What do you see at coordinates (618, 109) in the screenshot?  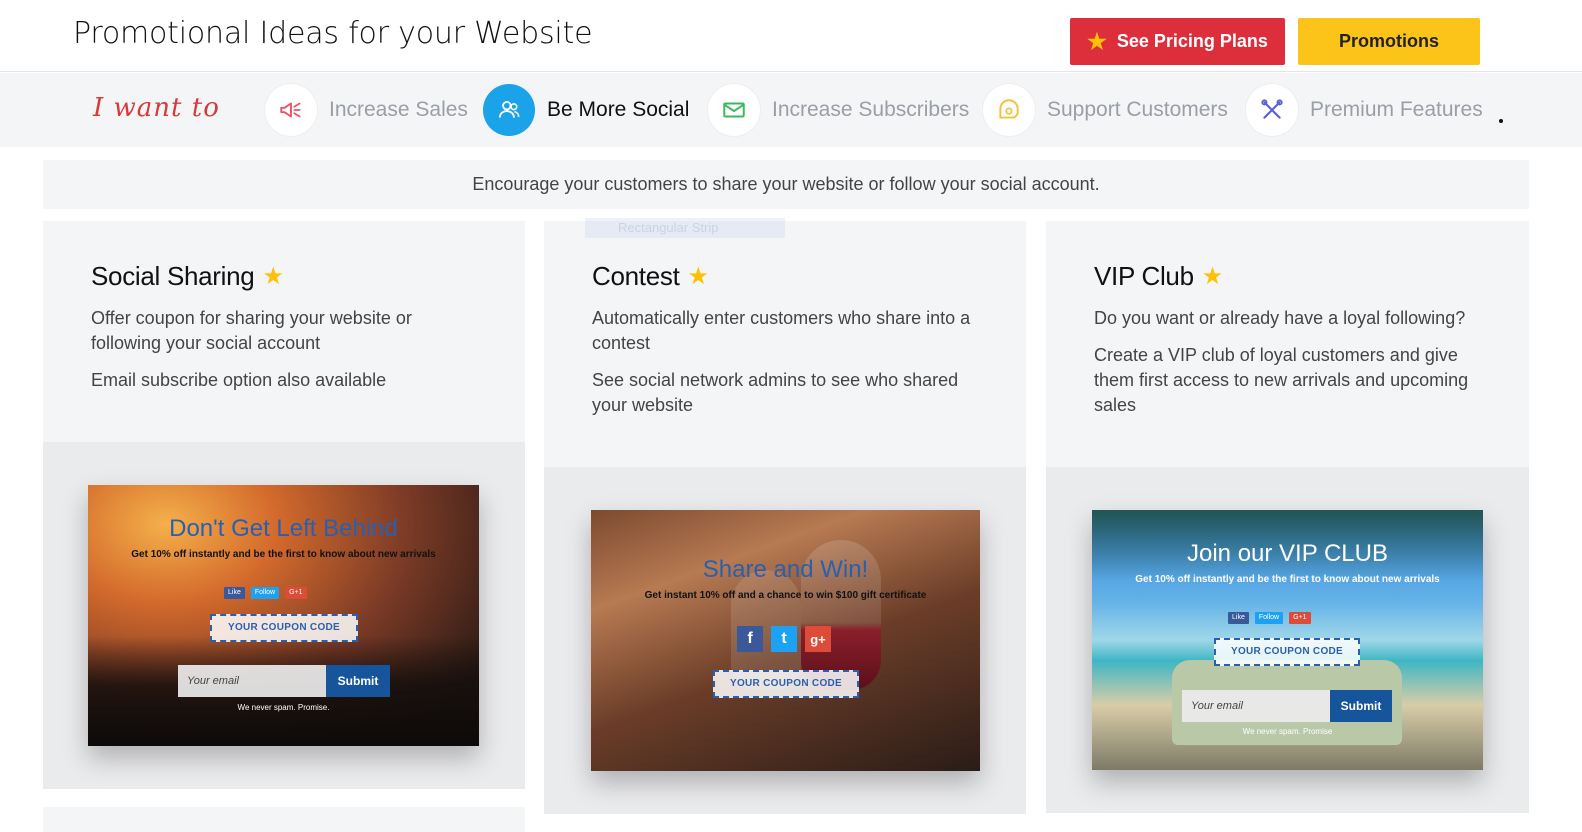 I see `nav-label-be-more-social: Be More Social` at bounding box center [618, 109].